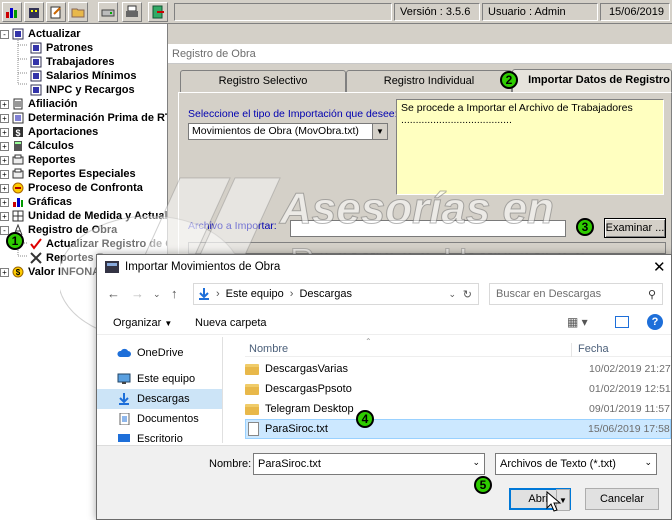  Describe the element at coordinates (549, 294) in the screenshot. I see `search-placeholder: Buscar en Descargas` at that location.